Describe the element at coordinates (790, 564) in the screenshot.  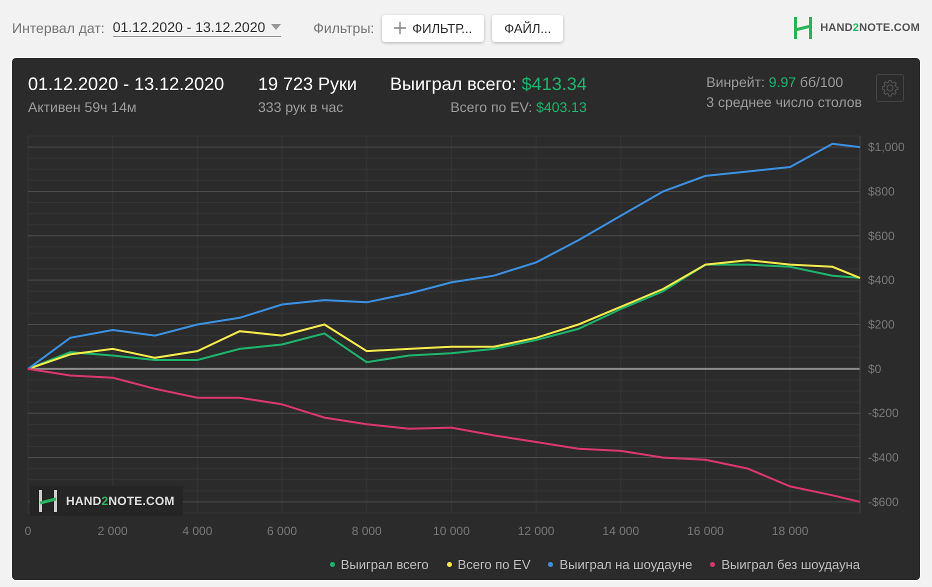
I see `legend-label: Выиграл без шоудауна` at that location.